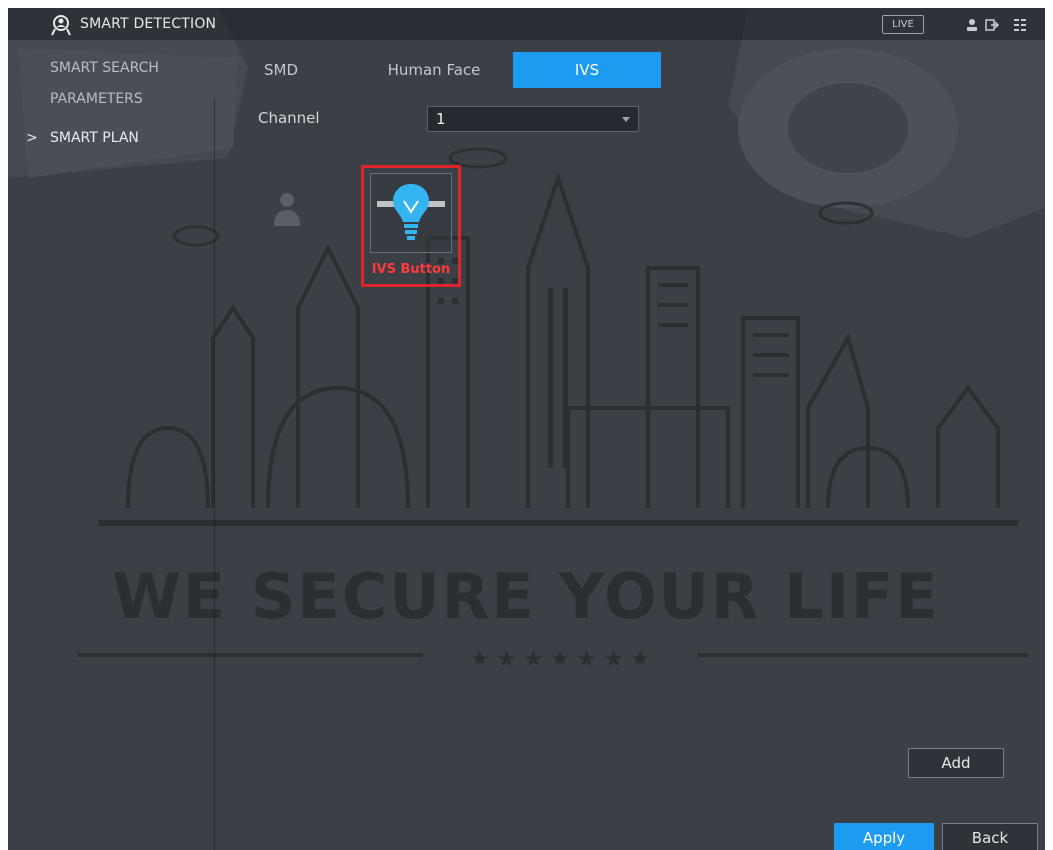 The height and width of the screenshot is (850, 1053). Describe the element at coordinates (626, 119) in the screenshot. I see `chevron-down-icon` at that location.